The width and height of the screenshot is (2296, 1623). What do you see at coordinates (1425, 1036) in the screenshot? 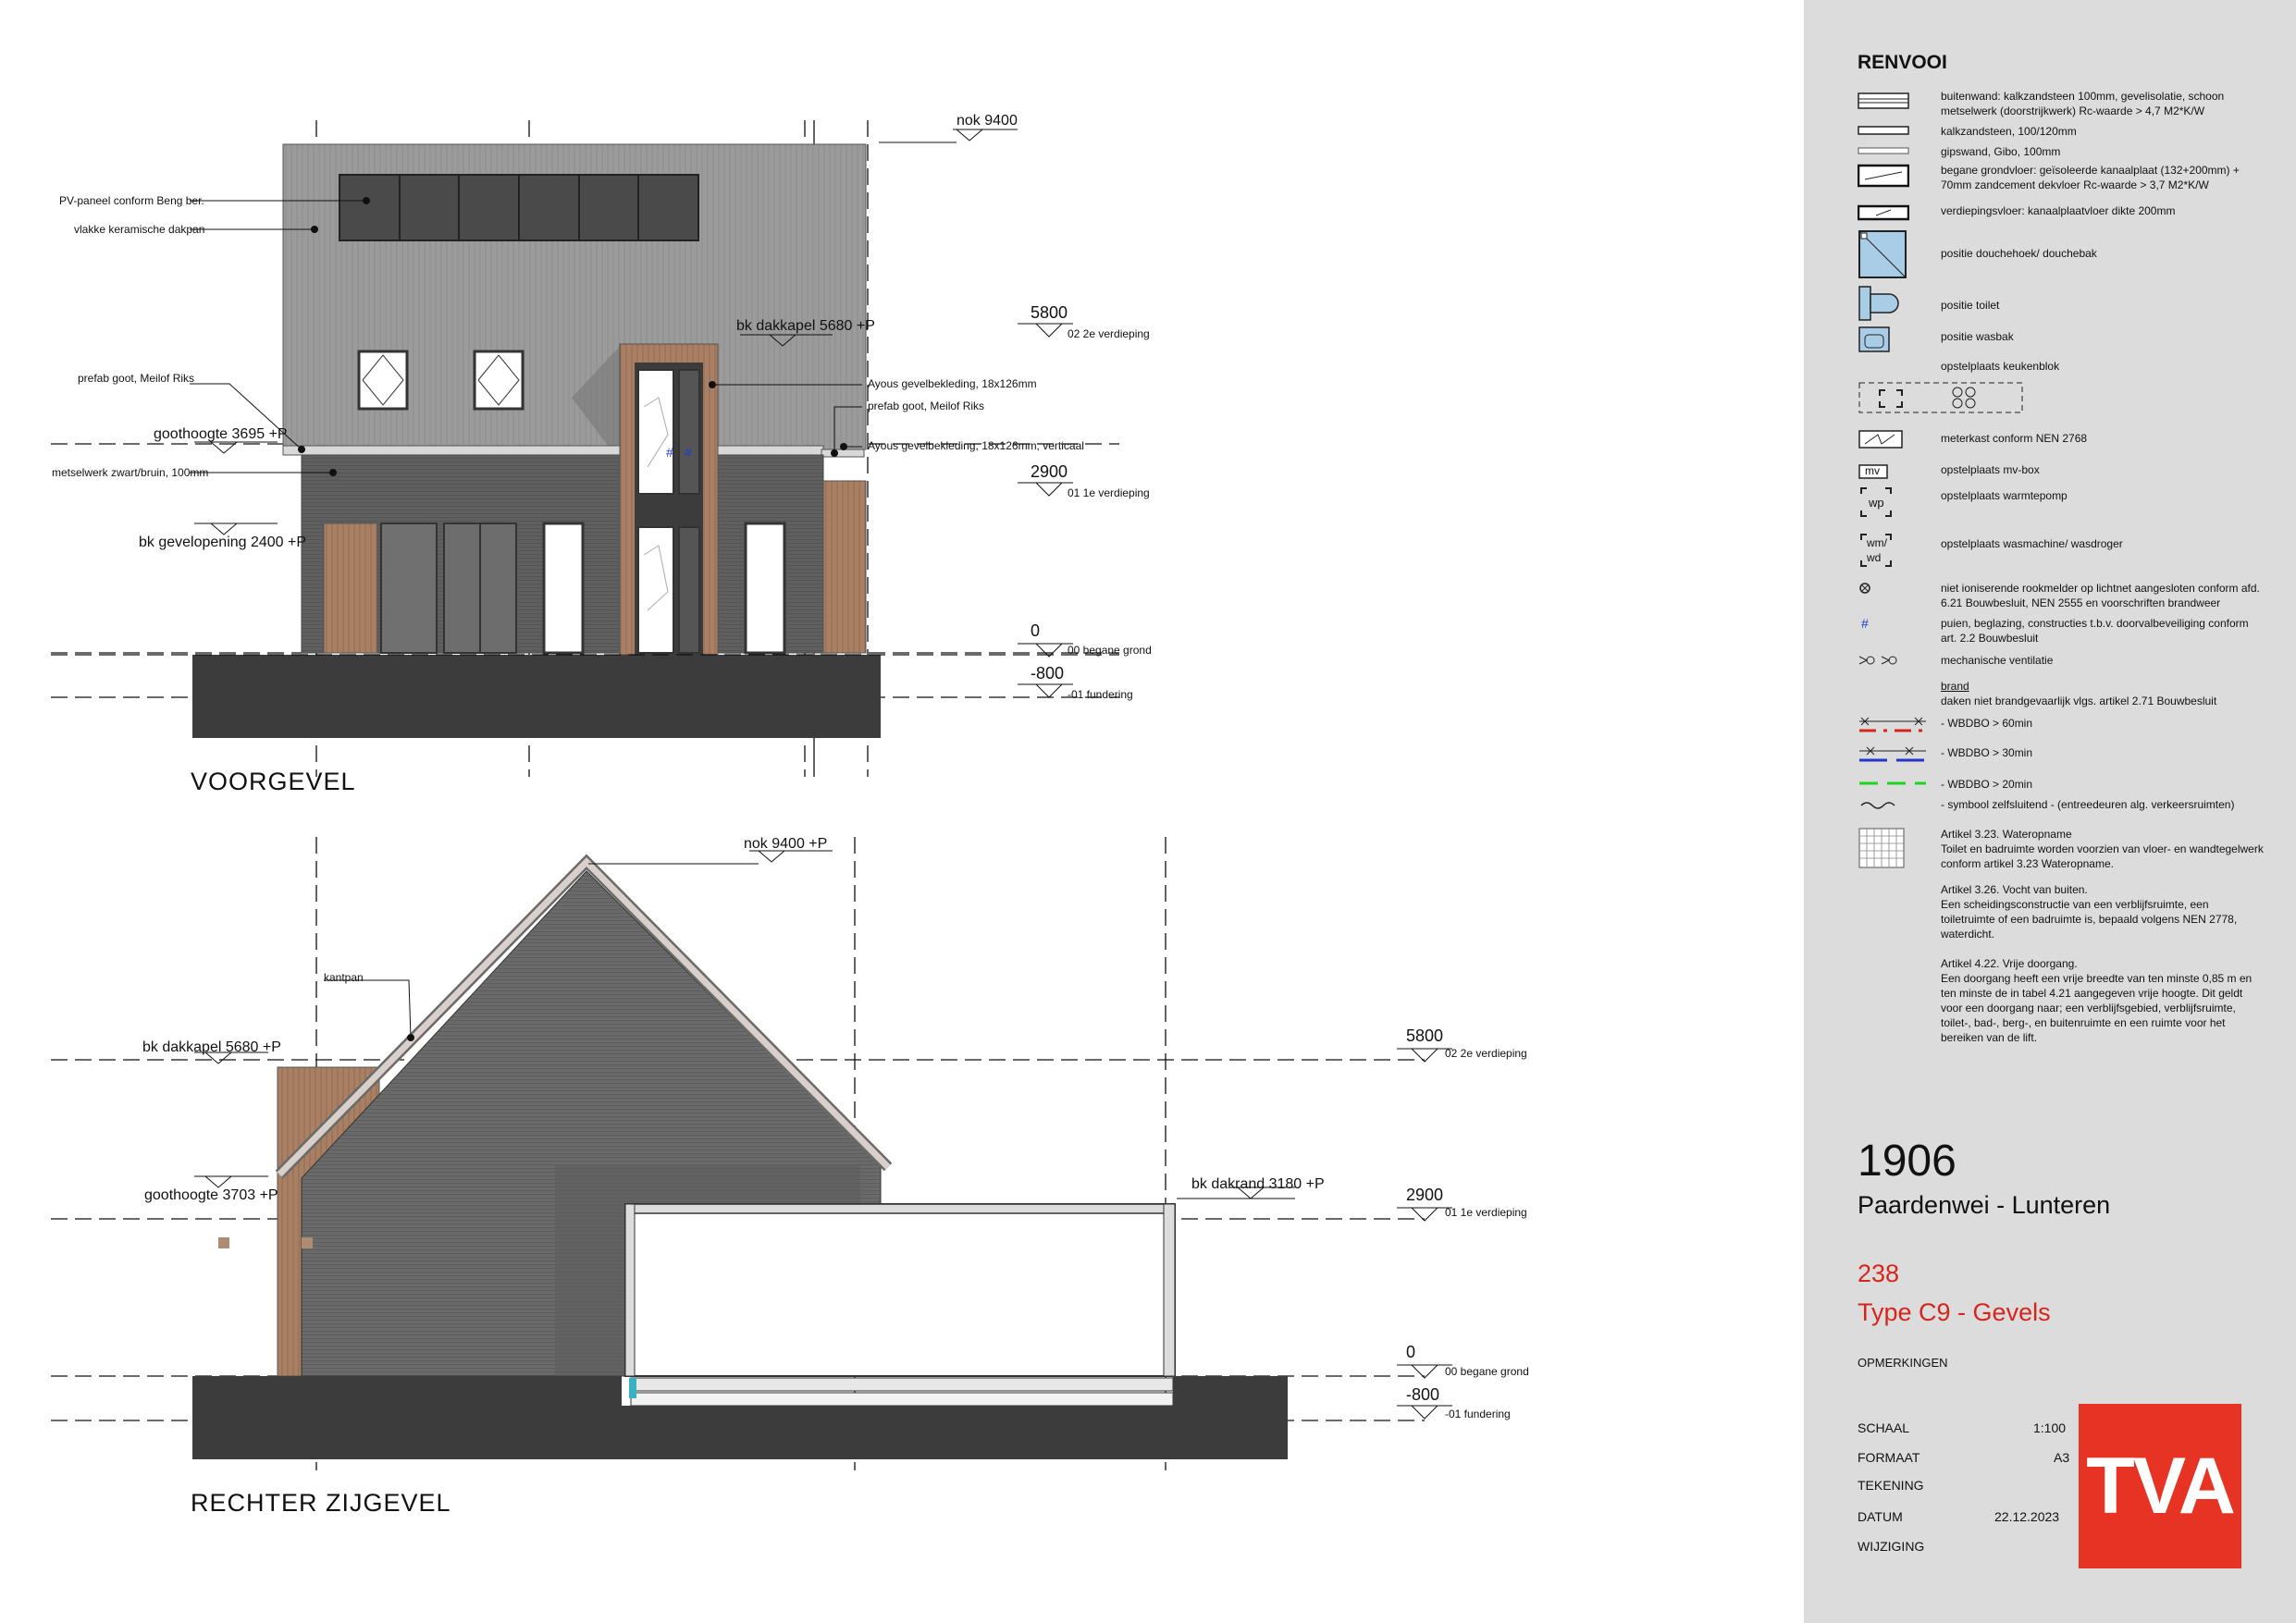
I see `side-level-5800: 5800` at bounding box center [1425, 1036].